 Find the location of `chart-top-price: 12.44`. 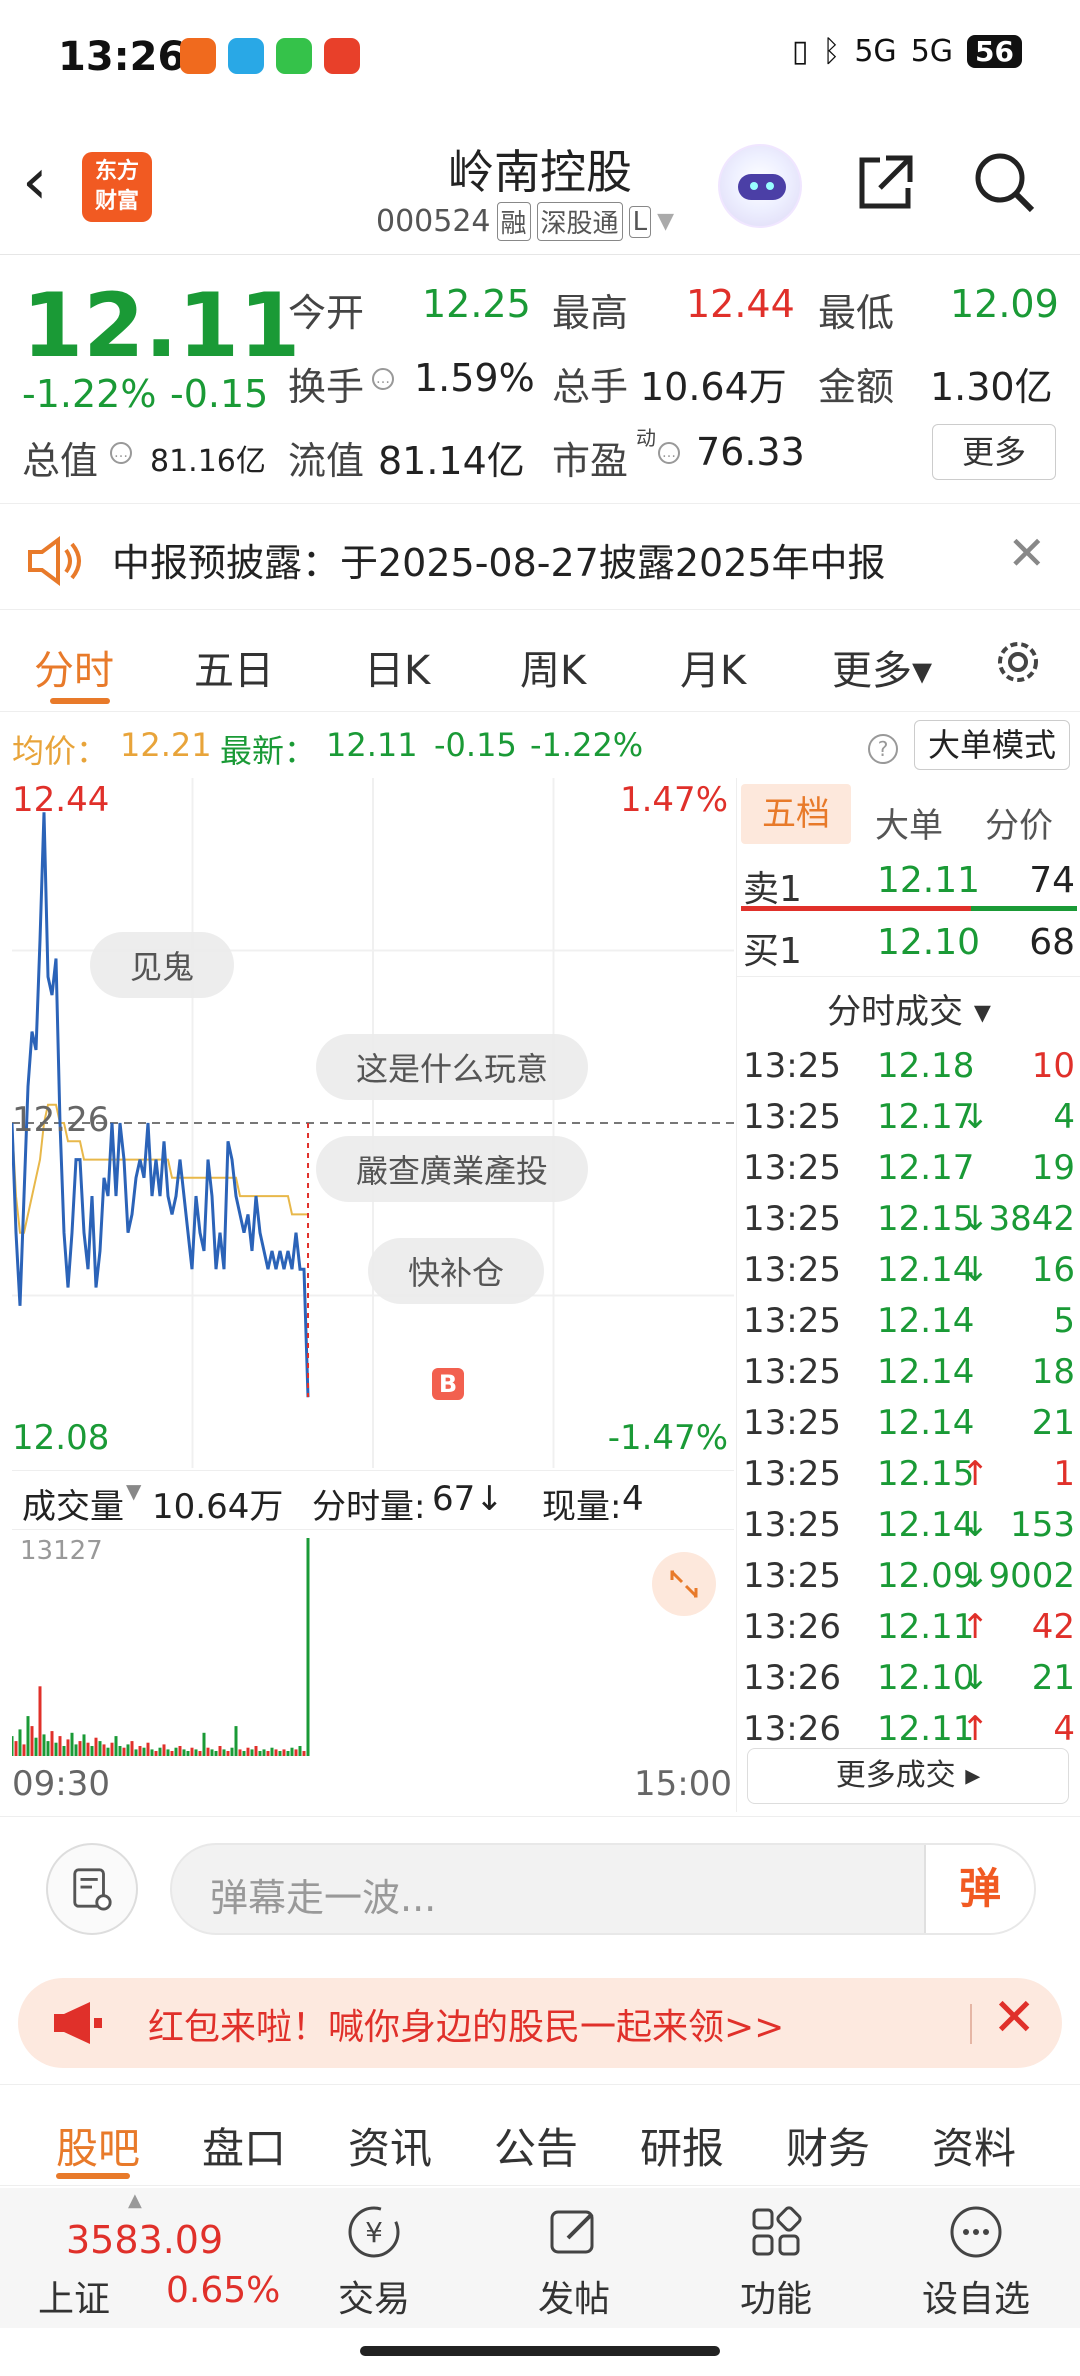

chart-top-price: 12.44 is located at coordinates (61, 800).